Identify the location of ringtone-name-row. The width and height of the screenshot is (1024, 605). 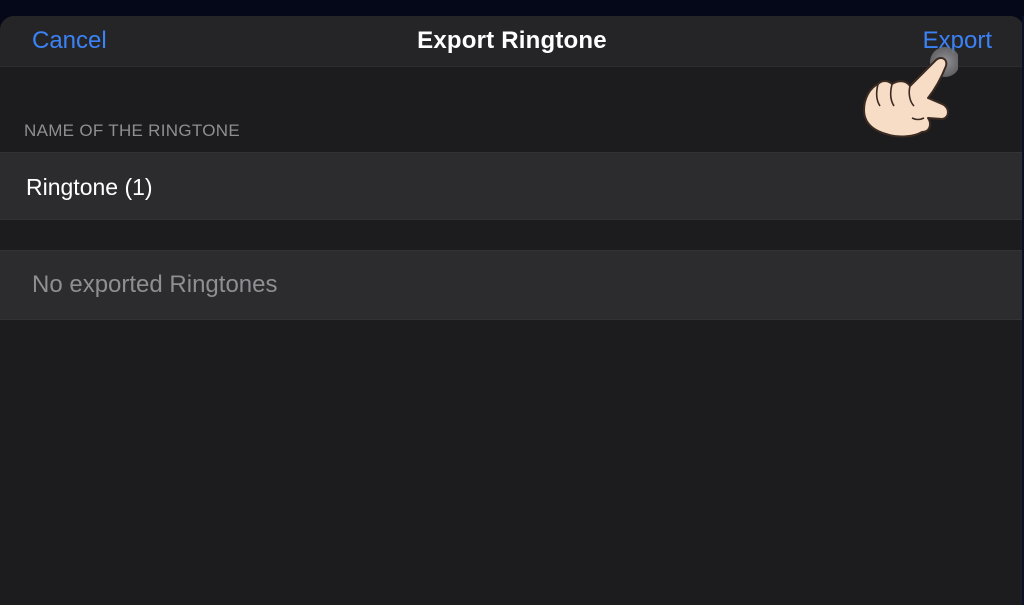
(512, 186).